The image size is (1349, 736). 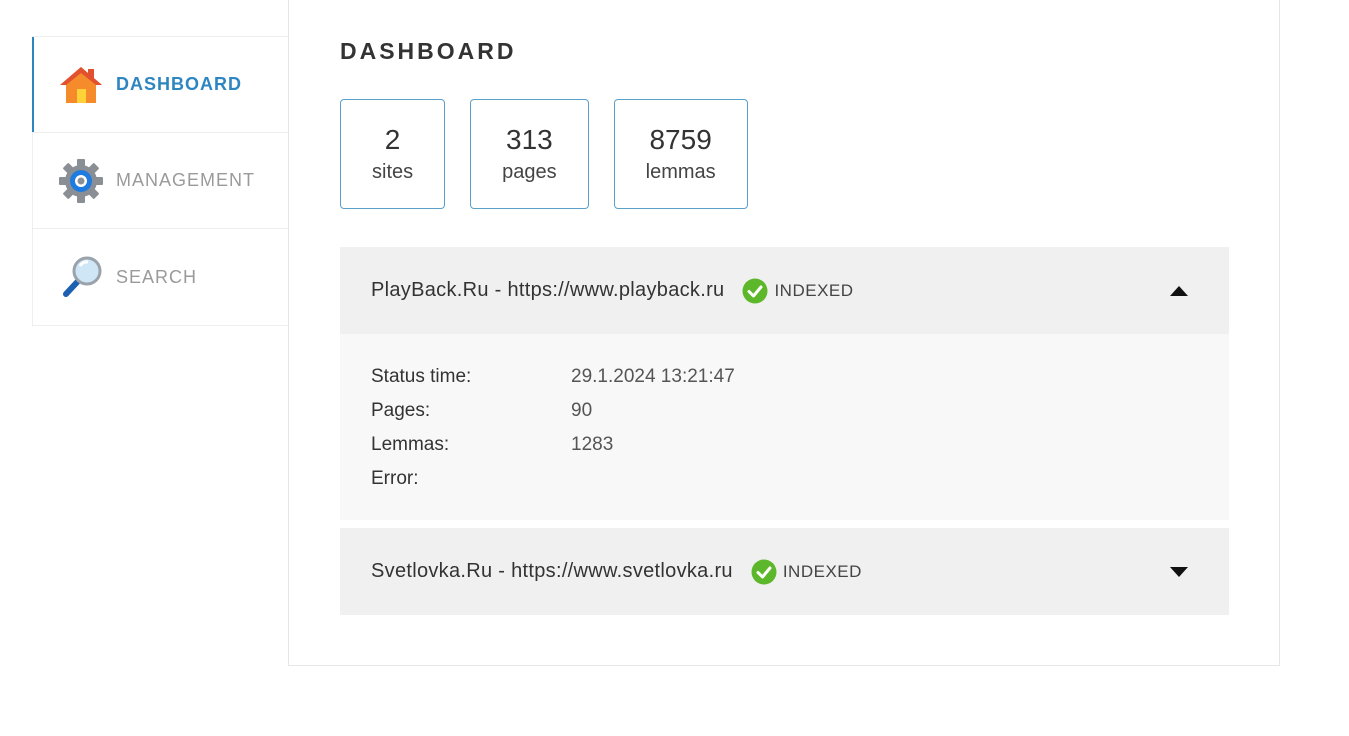 What do you see at coordinates (653, 376) in the screenshot?
I see `detail-value: 29.1.2024 13:21:47` at bounding box center [653, 376].